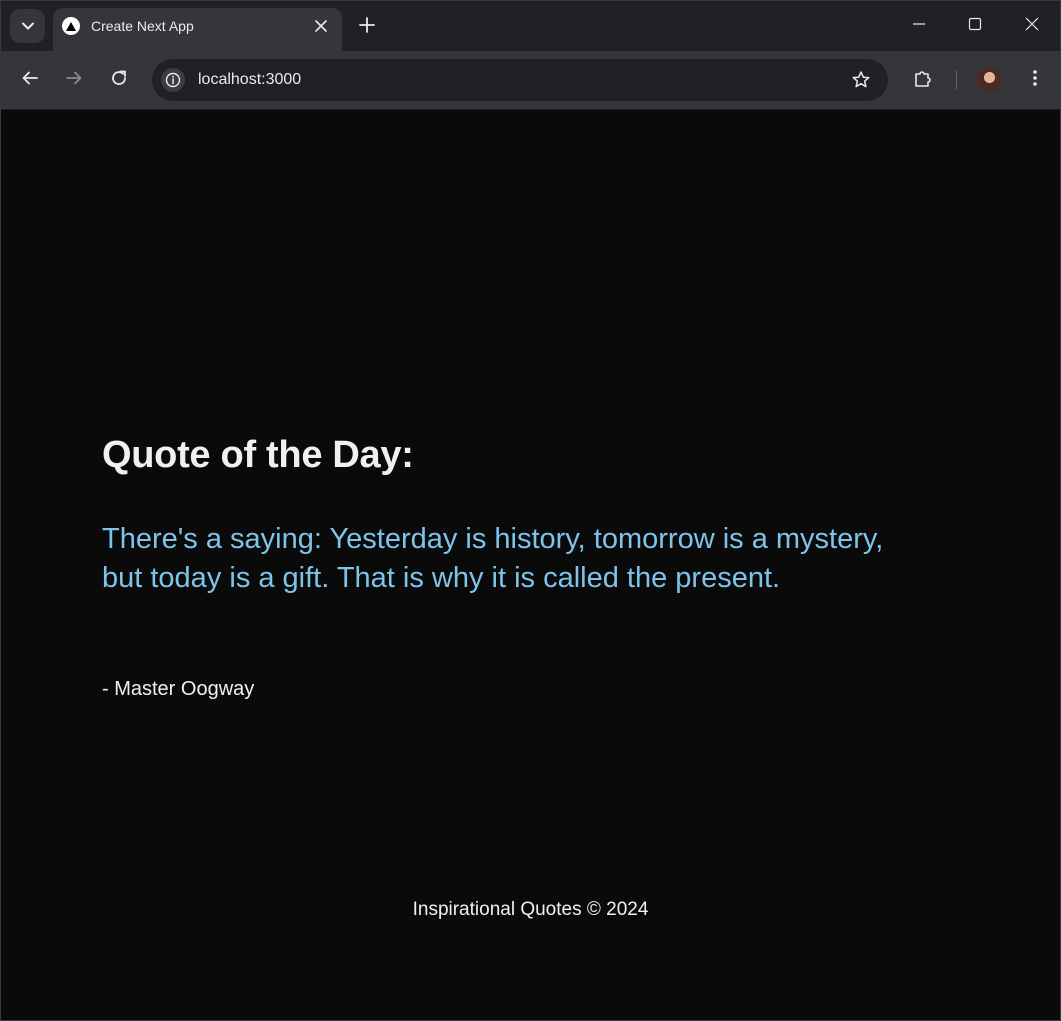 This screenshot has height=1021, width=1061. I want to click on url-text: localhost:3000, so click(249, 80).